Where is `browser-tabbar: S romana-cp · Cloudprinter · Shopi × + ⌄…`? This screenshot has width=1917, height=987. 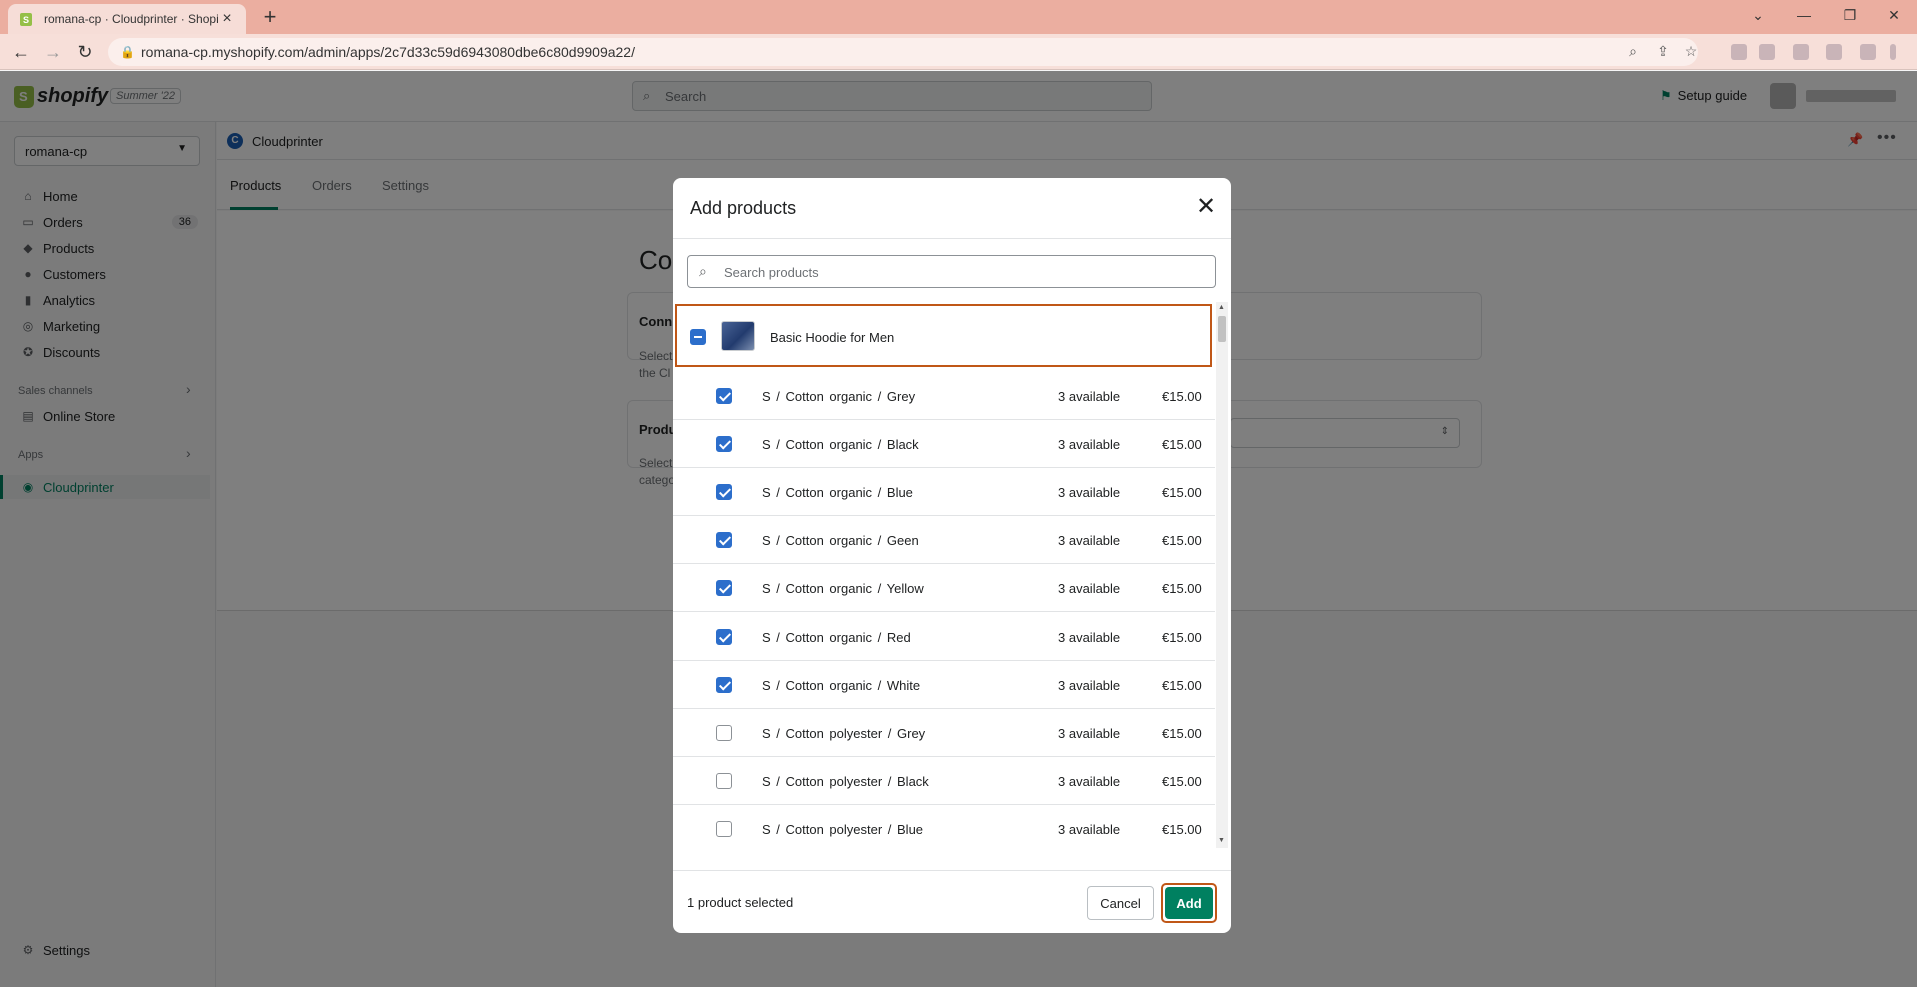 browser-tabbar: S romana-cp · Cloudprinter · Shopi × + ⌄… is located at coordinates (958, 17).